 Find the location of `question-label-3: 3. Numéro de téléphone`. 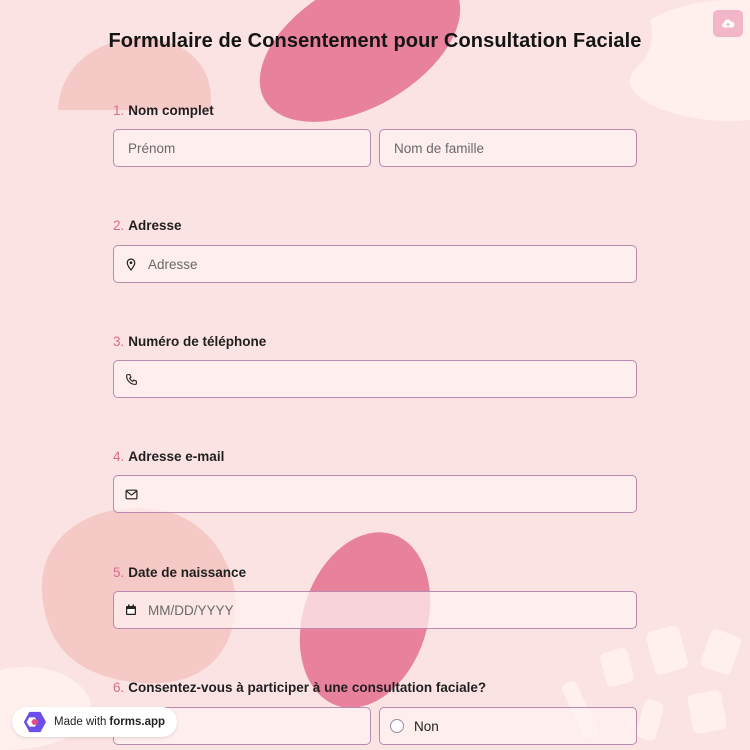

question-label-3: 3. Numéro de téléphone is located at coordinates (189, 341).